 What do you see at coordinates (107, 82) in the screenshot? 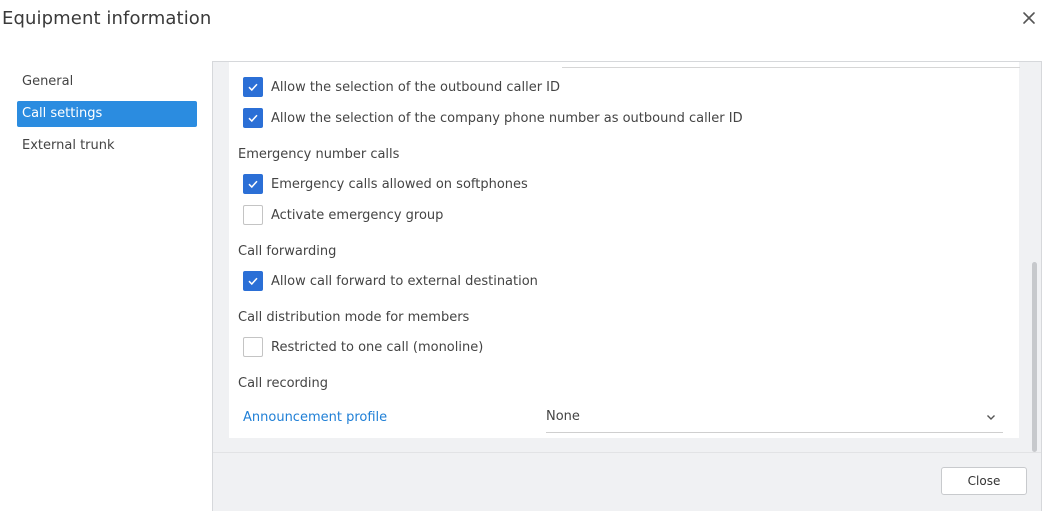
I see `nav-item-general: General` at bounding box center [107, 82].